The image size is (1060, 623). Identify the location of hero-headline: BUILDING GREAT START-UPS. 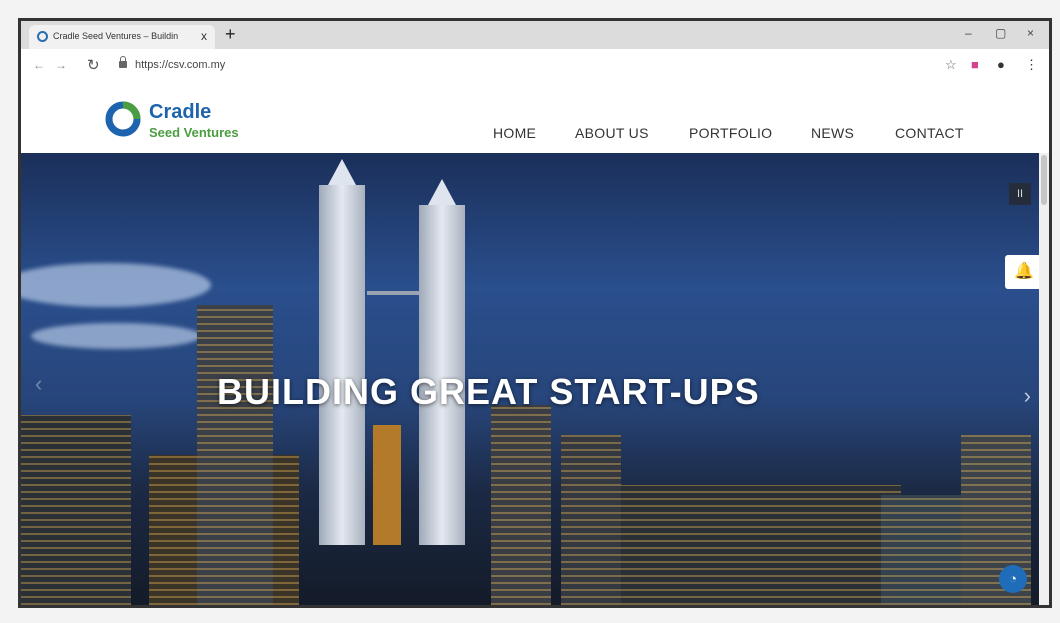
(488, 391).